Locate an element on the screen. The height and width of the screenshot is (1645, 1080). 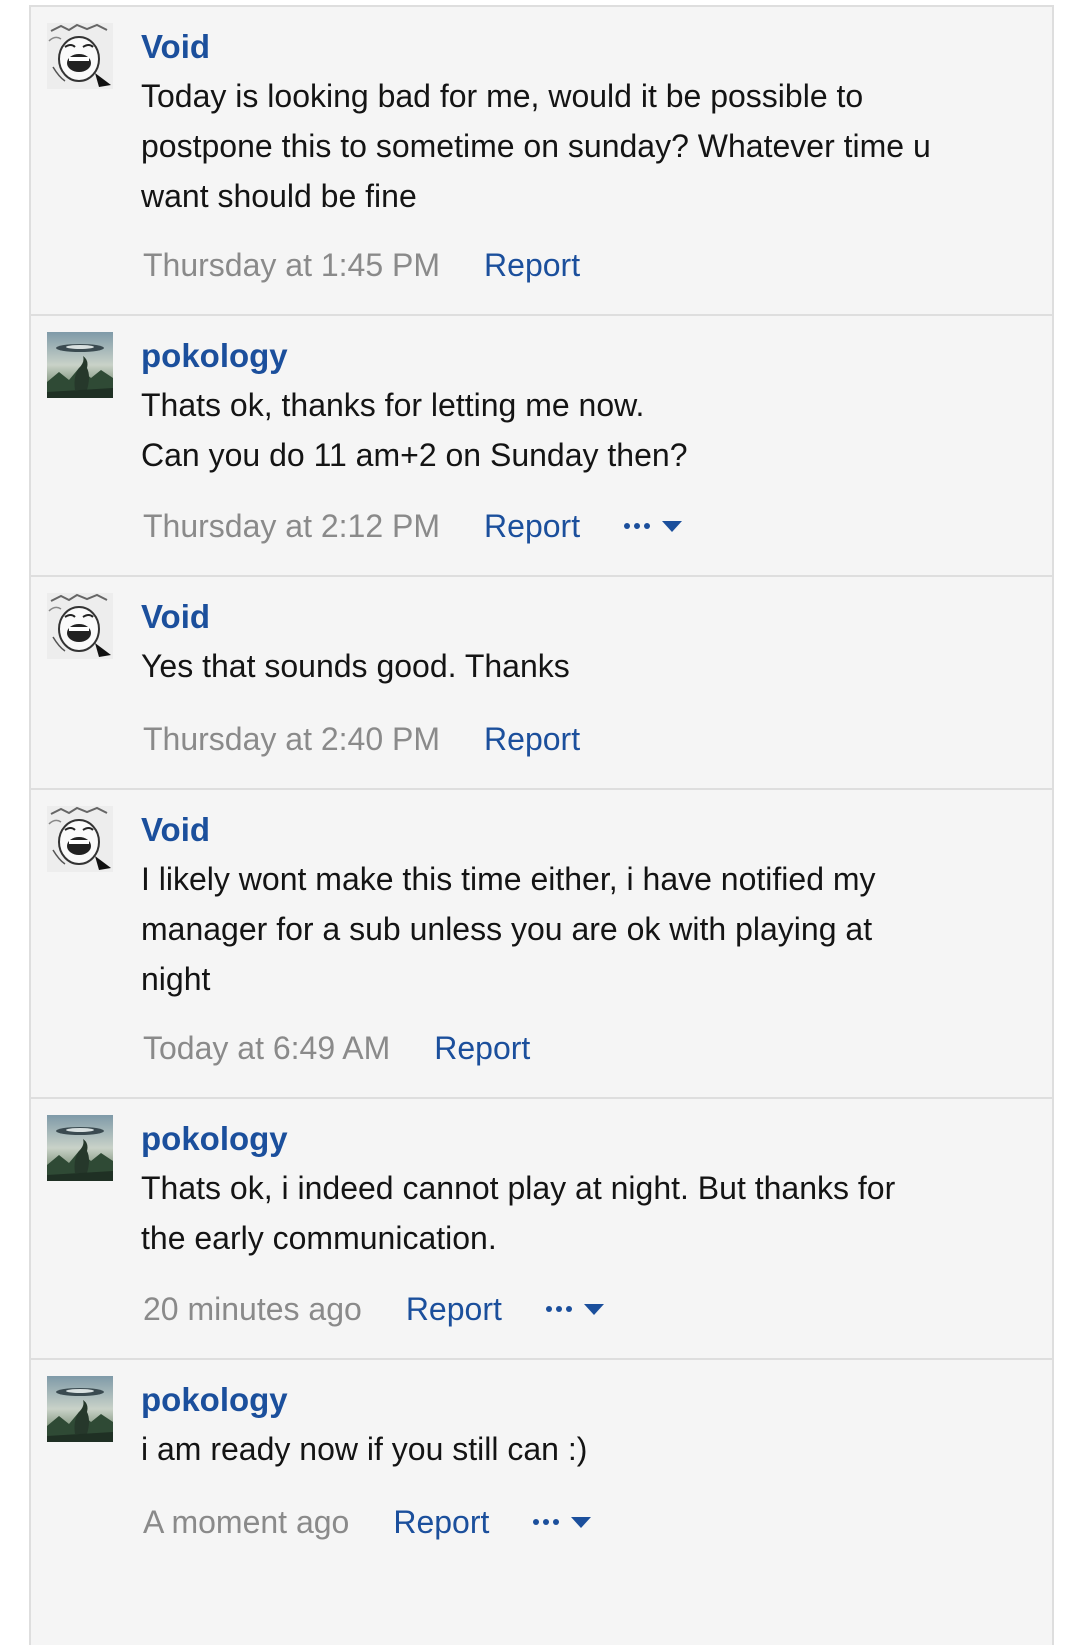
message-line: i am ready now if you still can :) is located at coordinates (364, 1449).